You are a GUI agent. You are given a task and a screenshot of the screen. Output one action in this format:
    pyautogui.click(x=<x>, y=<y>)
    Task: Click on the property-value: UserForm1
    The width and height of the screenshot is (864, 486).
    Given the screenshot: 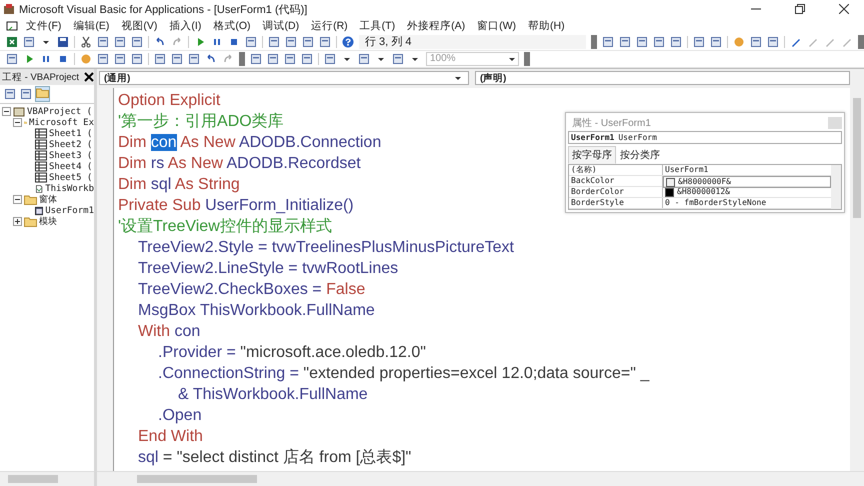 What is the action you would take?
    pyautogui.click(x=686, y=170)
    